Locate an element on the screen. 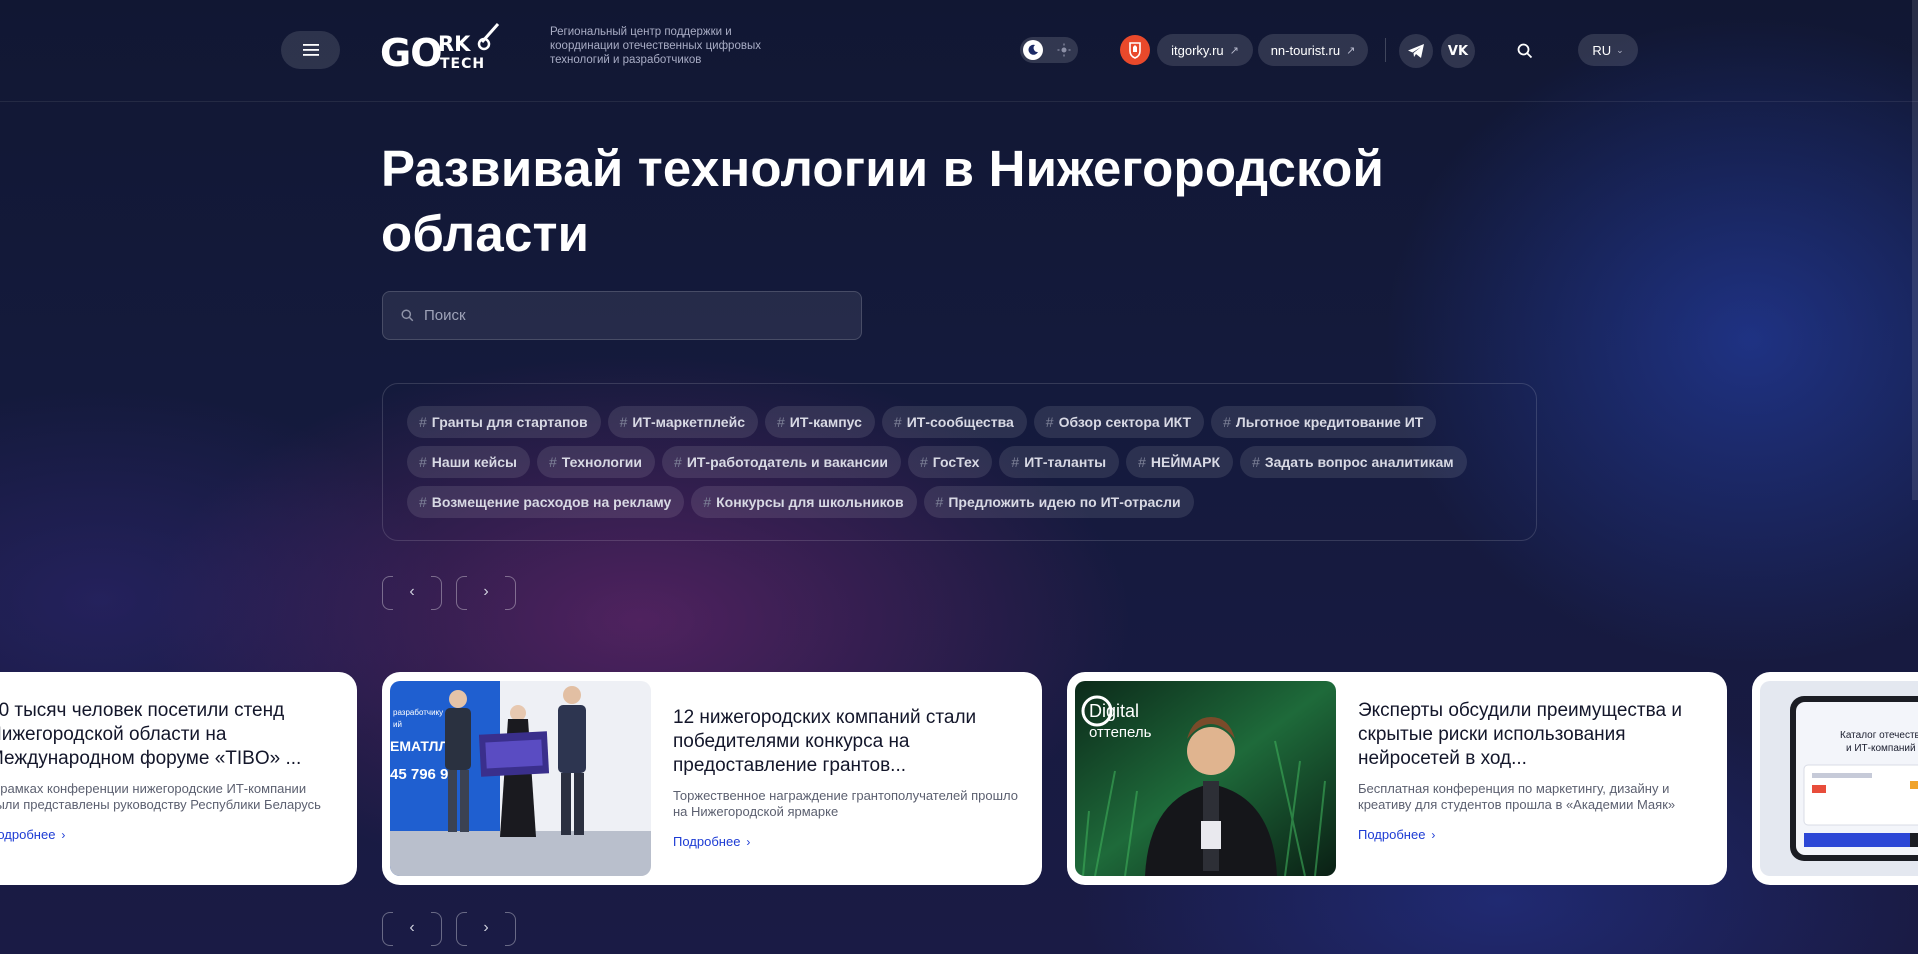 Image resolution: width=1918 pixels, height=954 pixels. search-button is located at coordinates (1525, 51).